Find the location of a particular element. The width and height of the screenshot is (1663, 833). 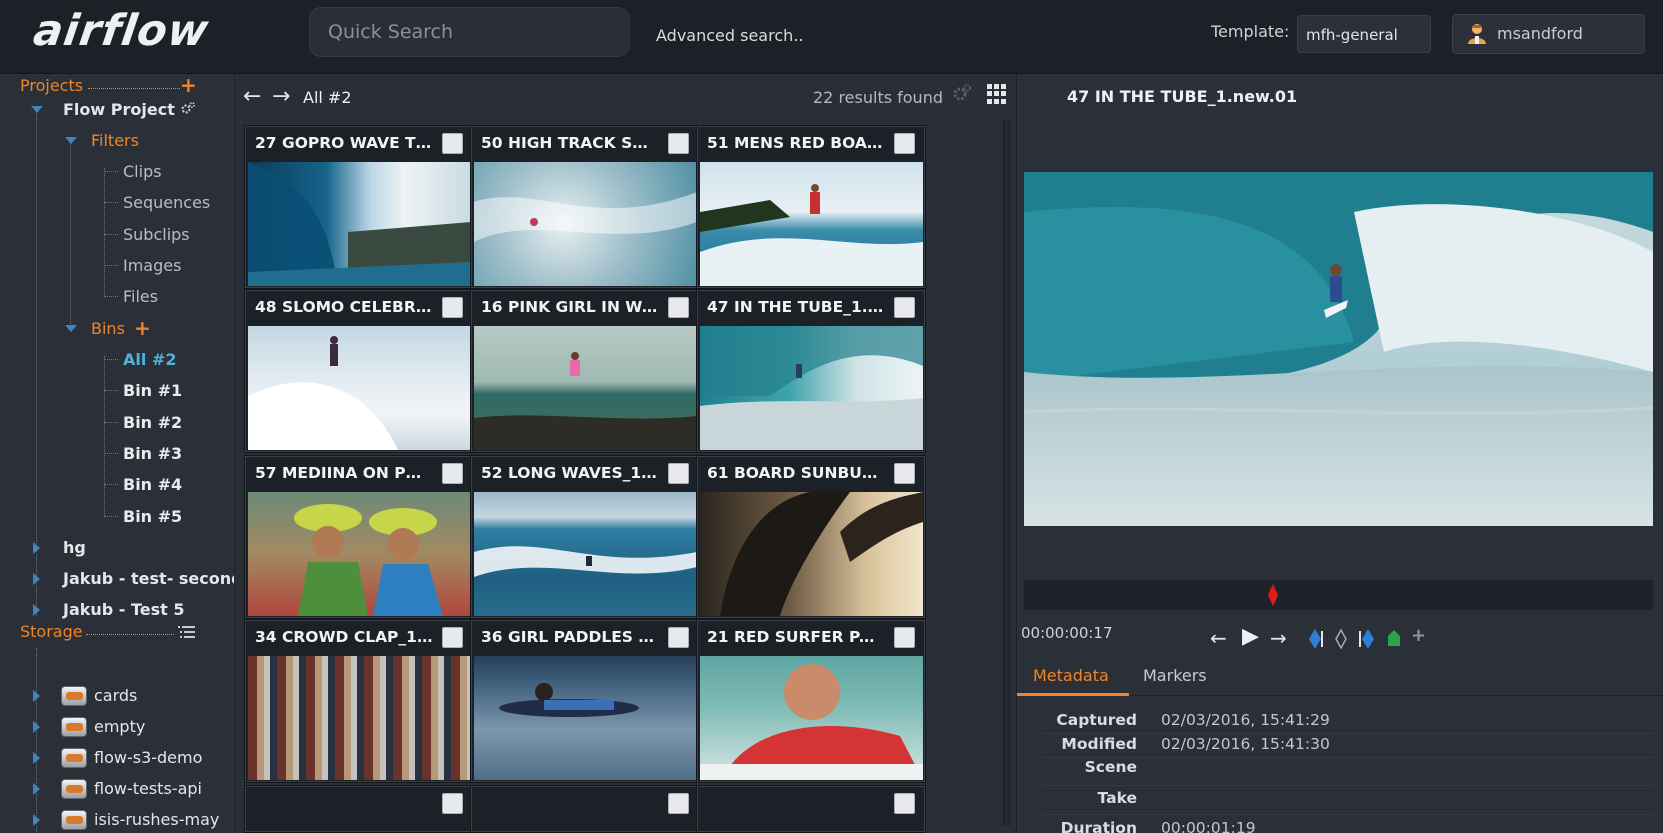

template-select: mfh-general is located at coordinates (1364, 34).